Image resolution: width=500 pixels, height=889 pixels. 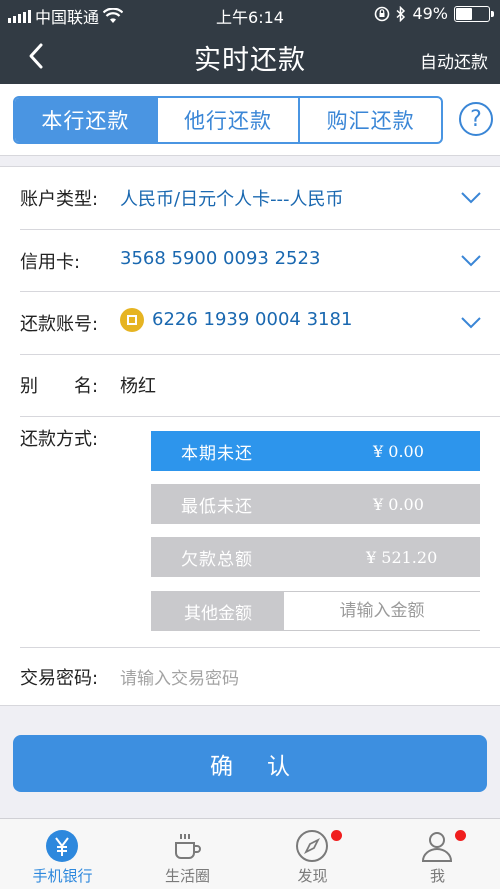 I want to click on coffee-cup-icon, so click(x=188, y=846).